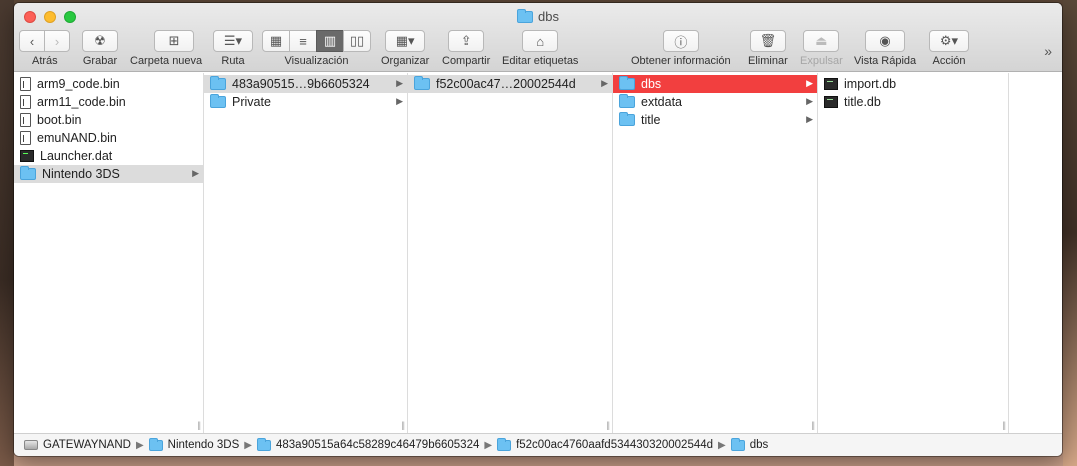 The width and height of the screenshot is (1077, 466). I want to click on column-view-button: ▥, so click(330, 41).